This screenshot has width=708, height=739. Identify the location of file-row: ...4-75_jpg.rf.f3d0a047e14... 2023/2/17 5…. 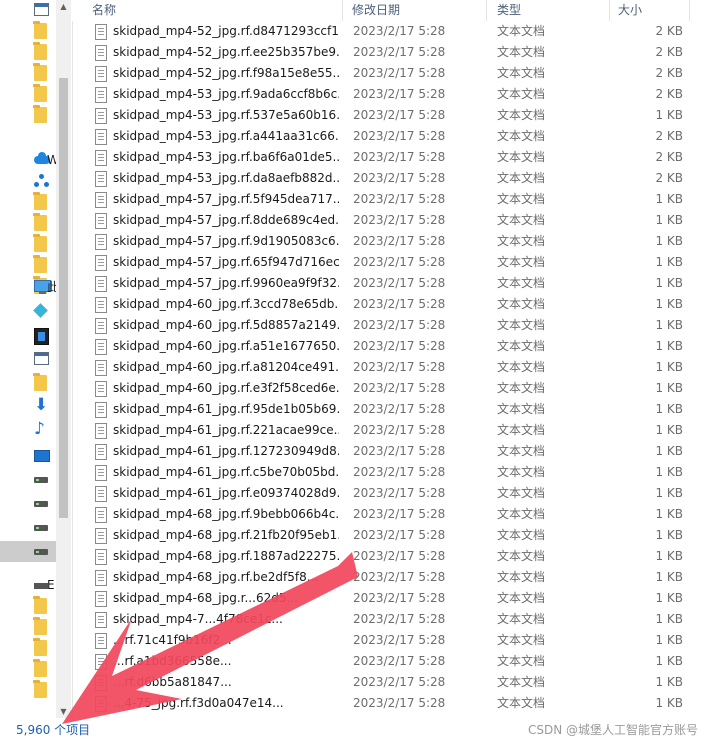
(382, 703).